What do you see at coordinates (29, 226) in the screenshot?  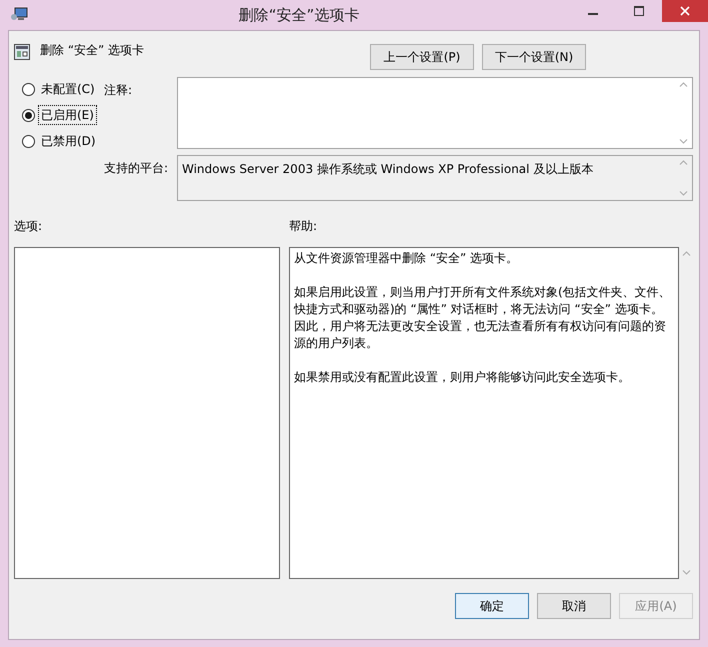 I see `options-label: 选项:` at bounding box center [29, 226].